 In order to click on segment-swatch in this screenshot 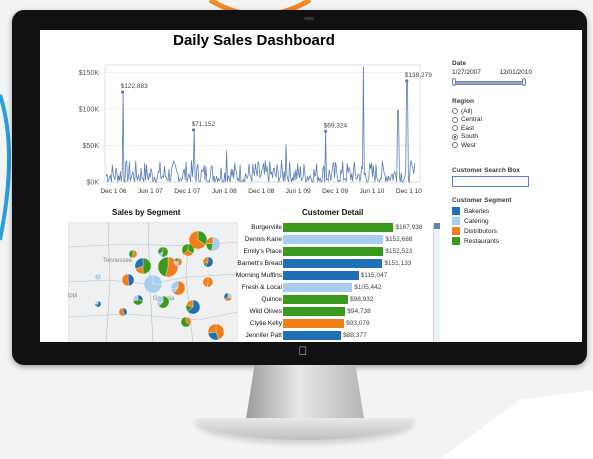, I will do `click(456, 231)`.